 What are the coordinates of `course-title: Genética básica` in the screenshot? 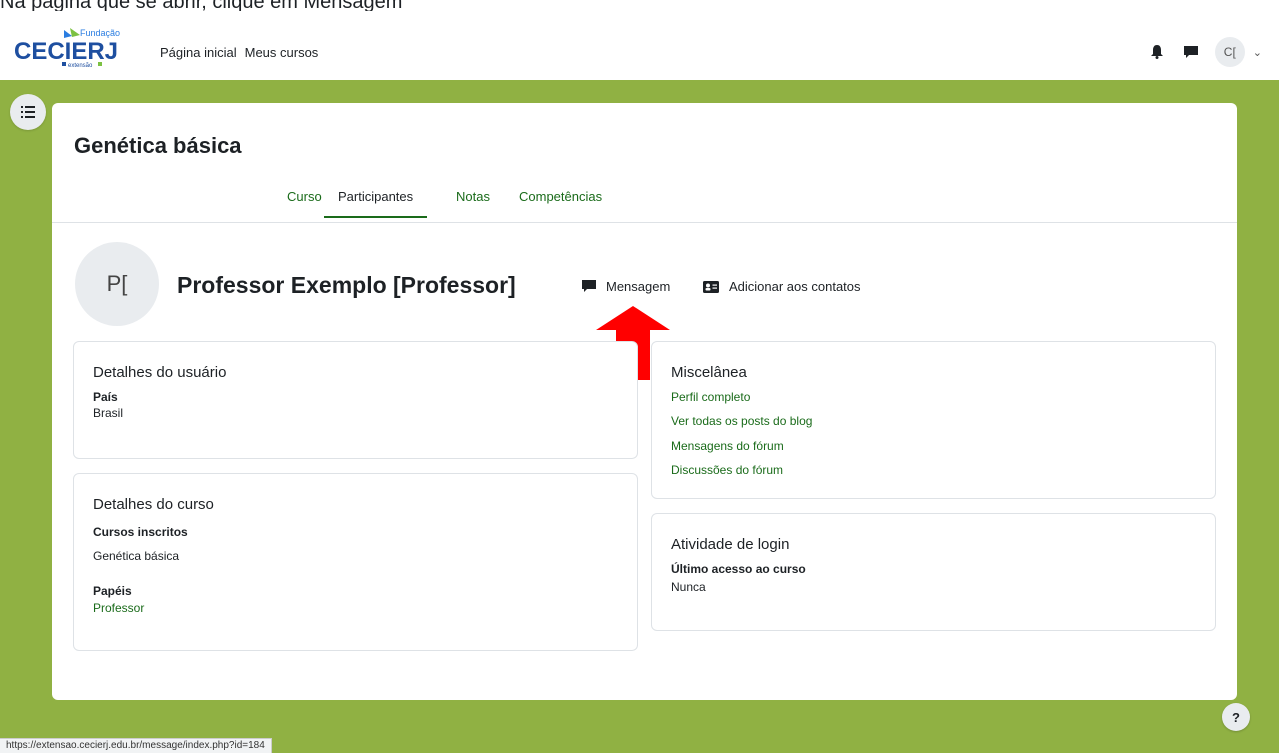 It's located at (158, 145).